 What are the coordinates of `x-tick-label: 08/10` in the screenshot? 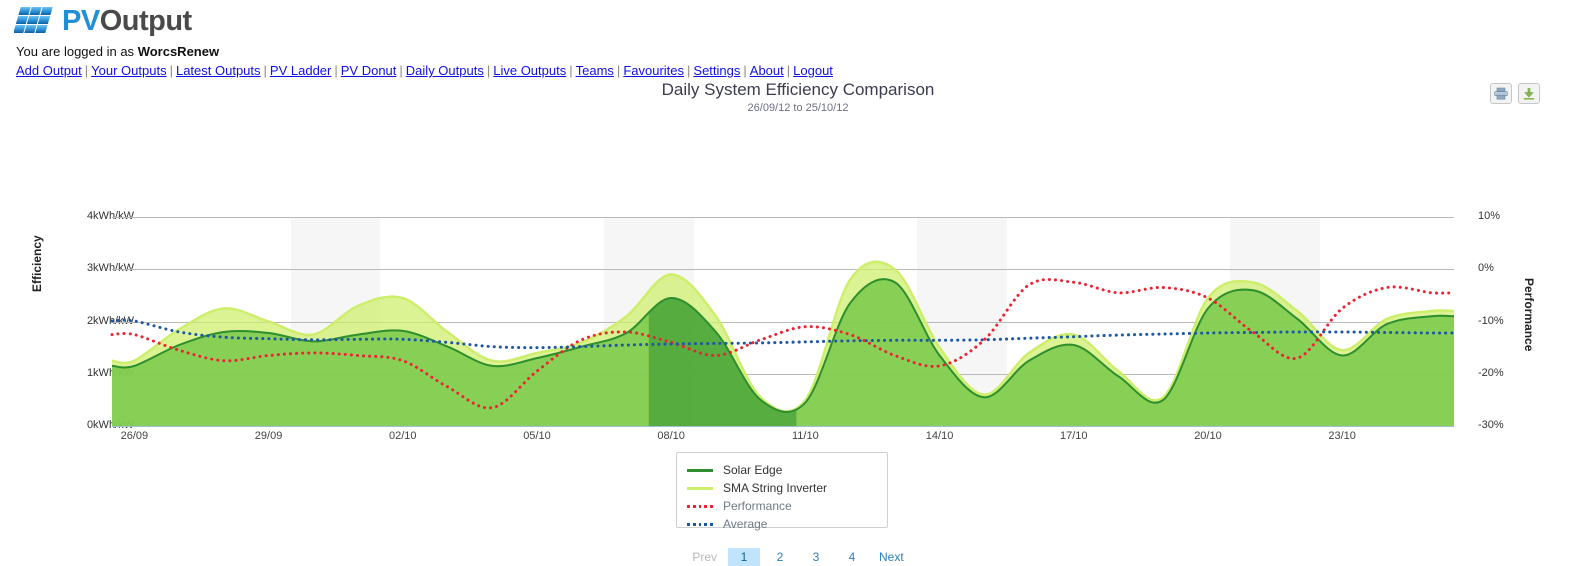 It's located at (671, 436).